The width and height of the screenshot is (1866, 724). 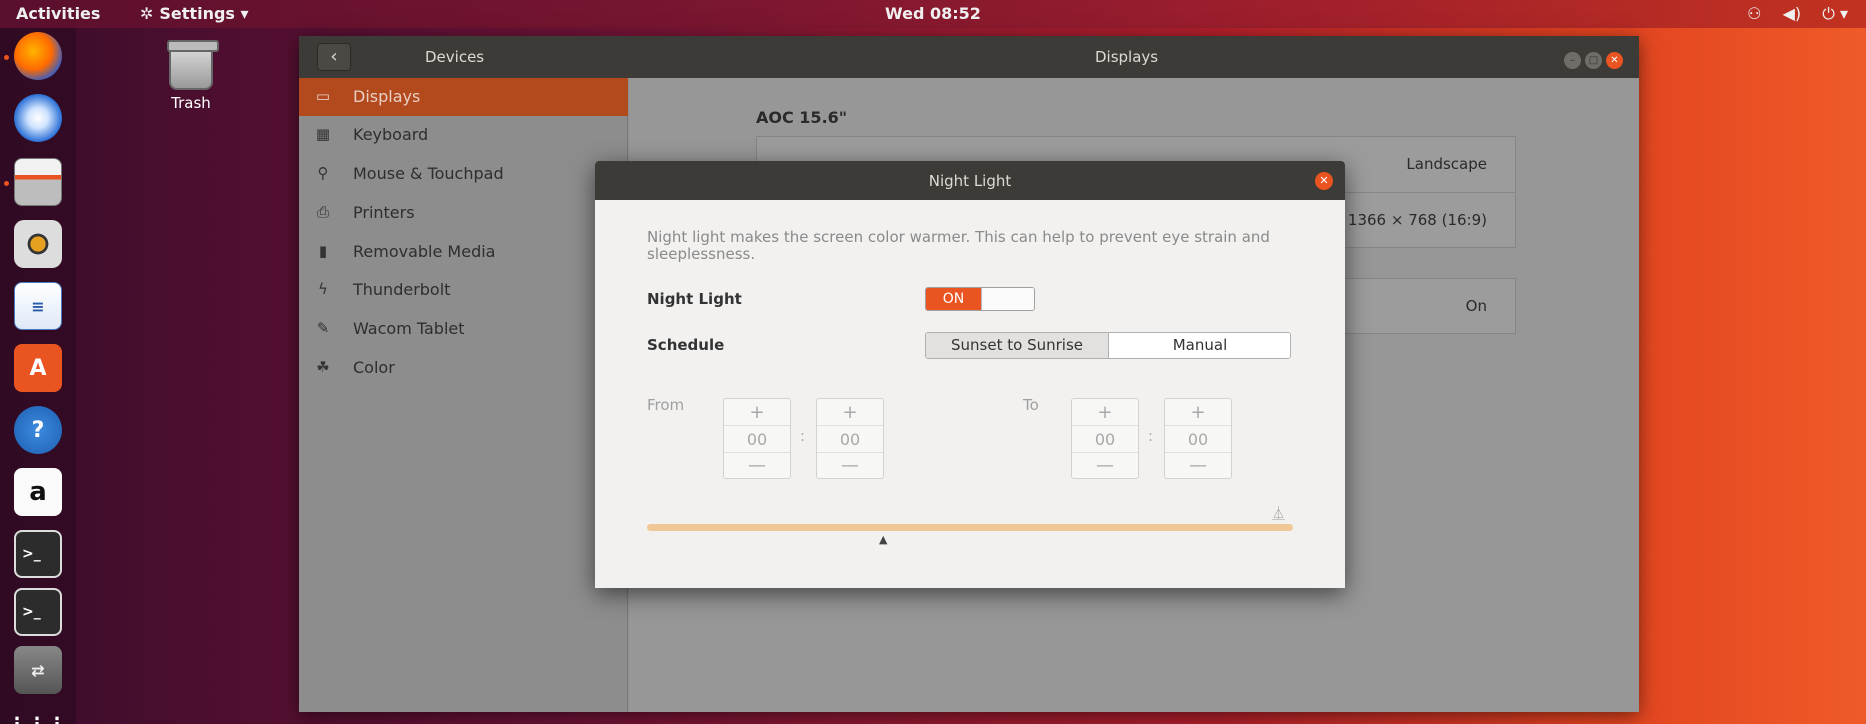 I want to click on schedule-sunset-to-sunrise-button: Sunset to Sunrise, so click(x=1017, y=345).